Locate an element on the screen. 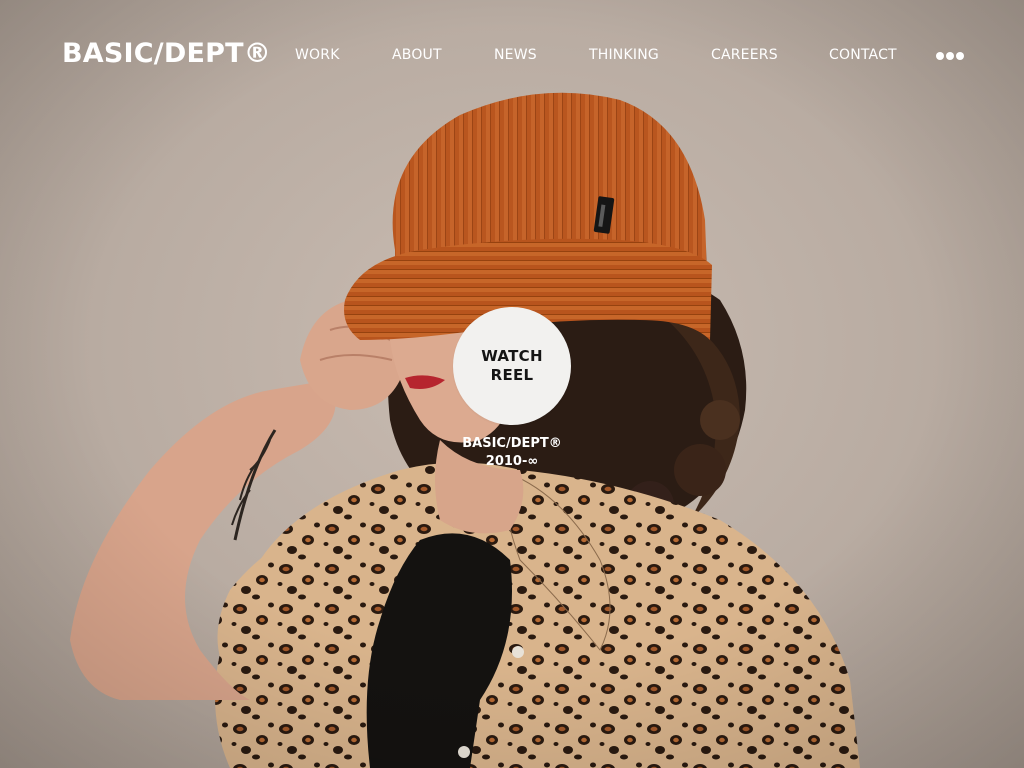  reel-caption: BASIC/DEPT® 2010-∞ is located at coordinates (512, 453).